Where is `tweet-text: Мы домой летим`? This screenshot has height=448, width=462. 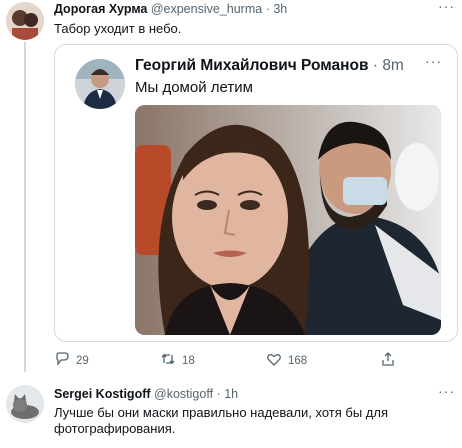
tweet-text: Мы домой летим is located at coordinates (194, 87).